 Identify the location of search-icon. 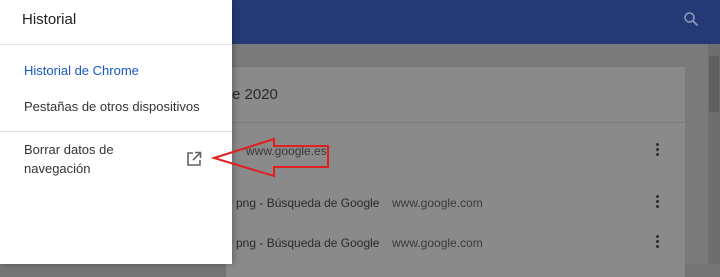
(691, 19).